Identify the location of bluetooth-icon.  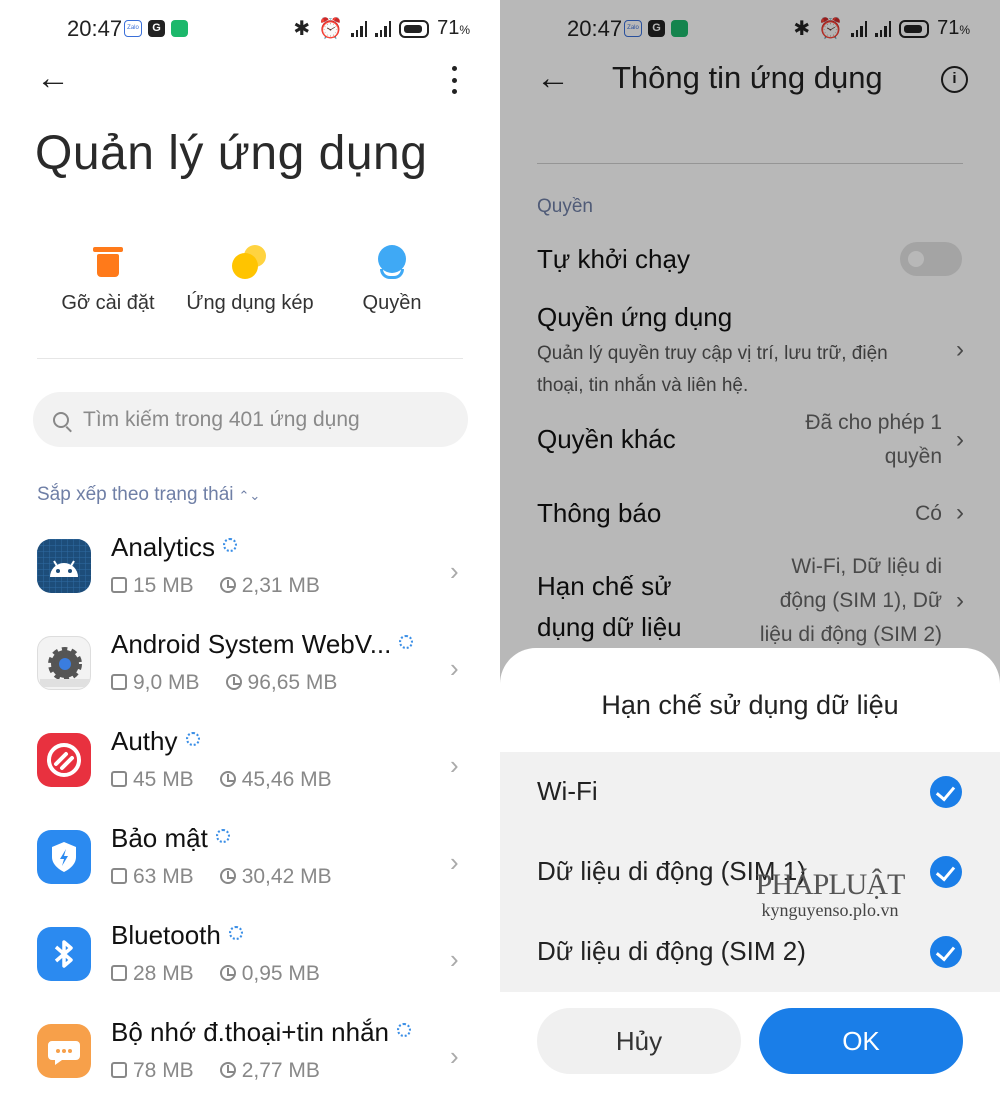
(64, 954).